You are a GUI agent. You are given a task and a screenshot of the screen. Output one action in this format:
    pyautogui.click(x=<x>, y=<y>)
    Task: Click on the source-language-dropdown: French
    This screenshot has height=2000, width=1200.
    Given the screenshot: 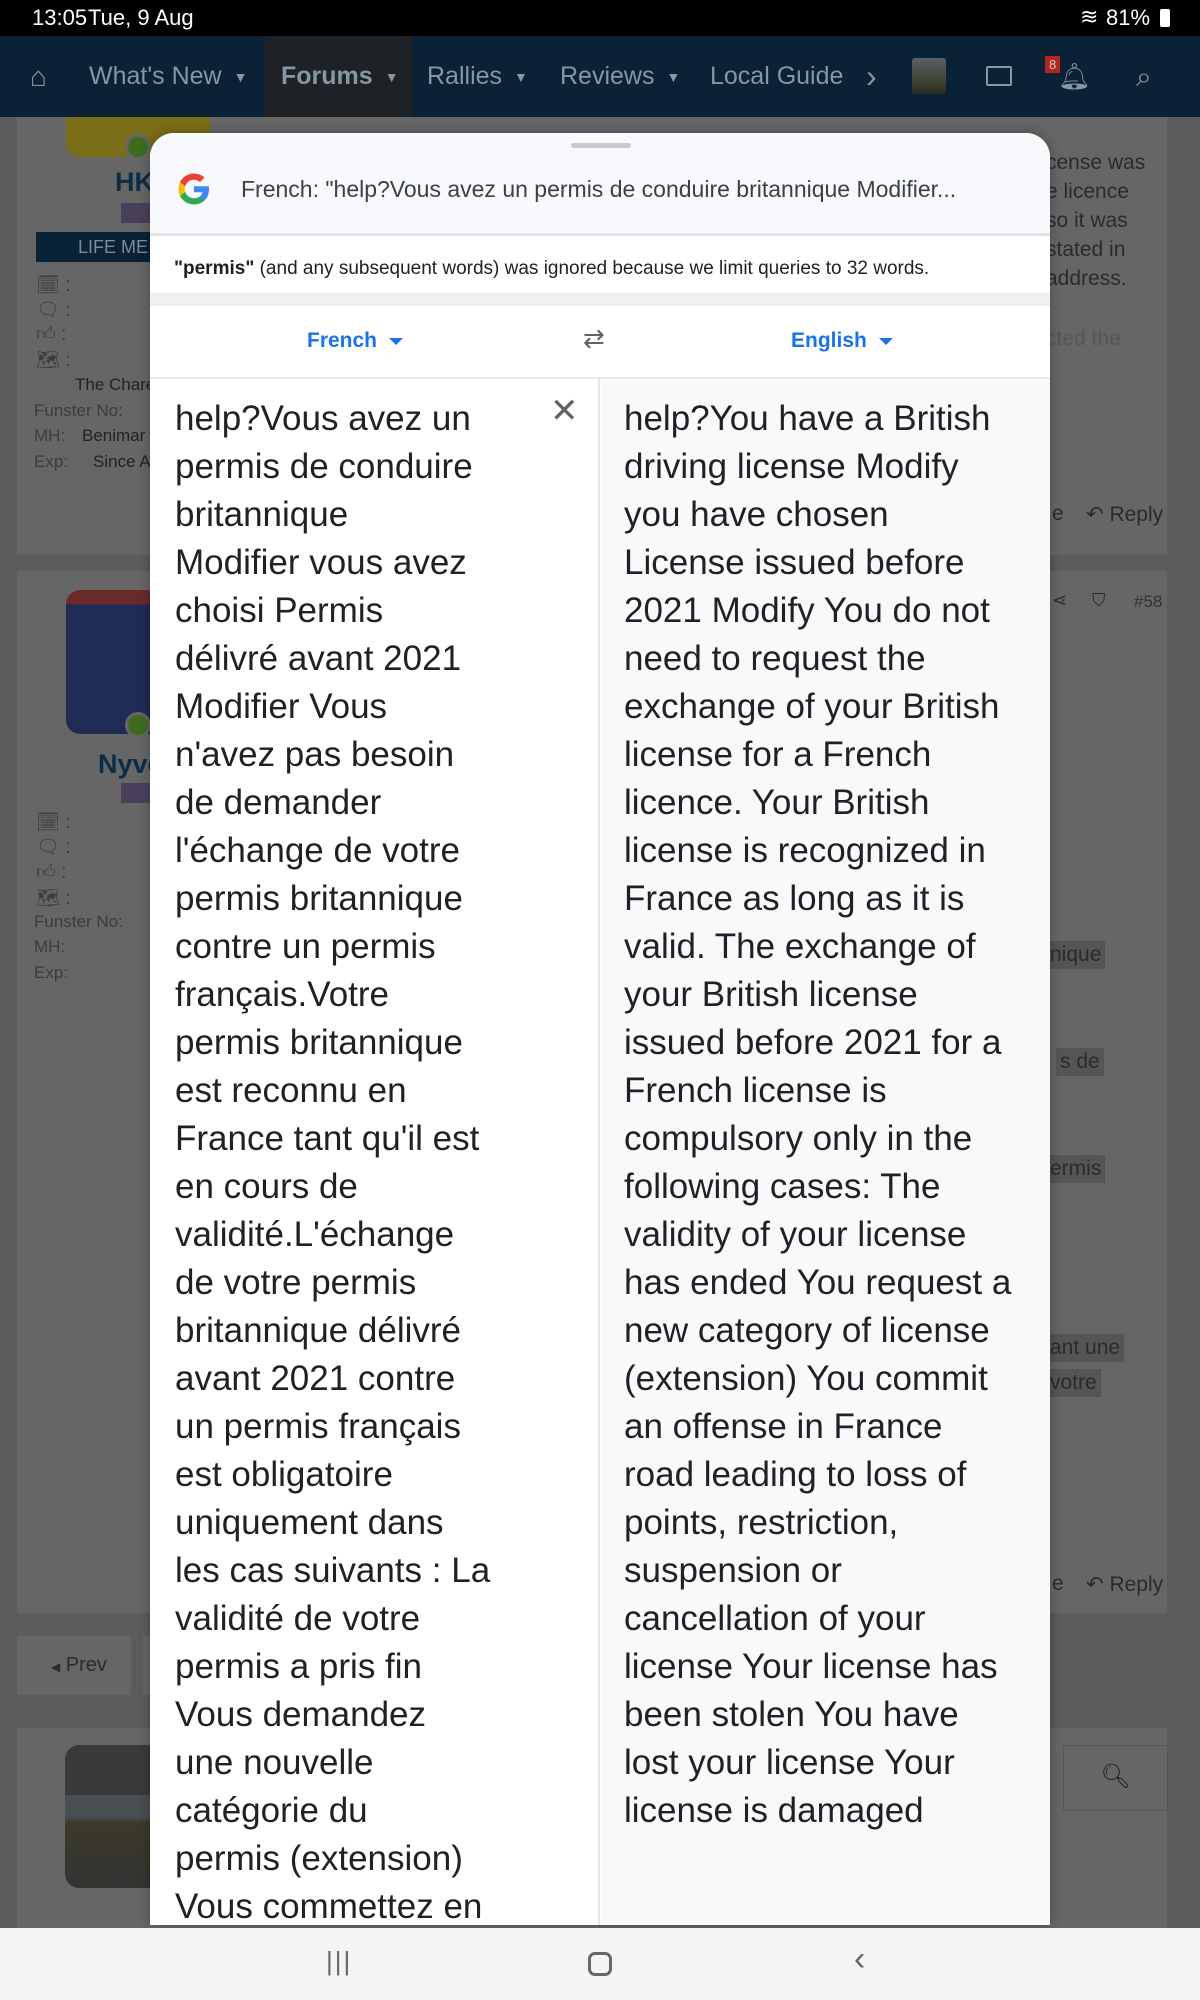 What is the action you would take?
    pyautogui.click(x=355, y=341)
    